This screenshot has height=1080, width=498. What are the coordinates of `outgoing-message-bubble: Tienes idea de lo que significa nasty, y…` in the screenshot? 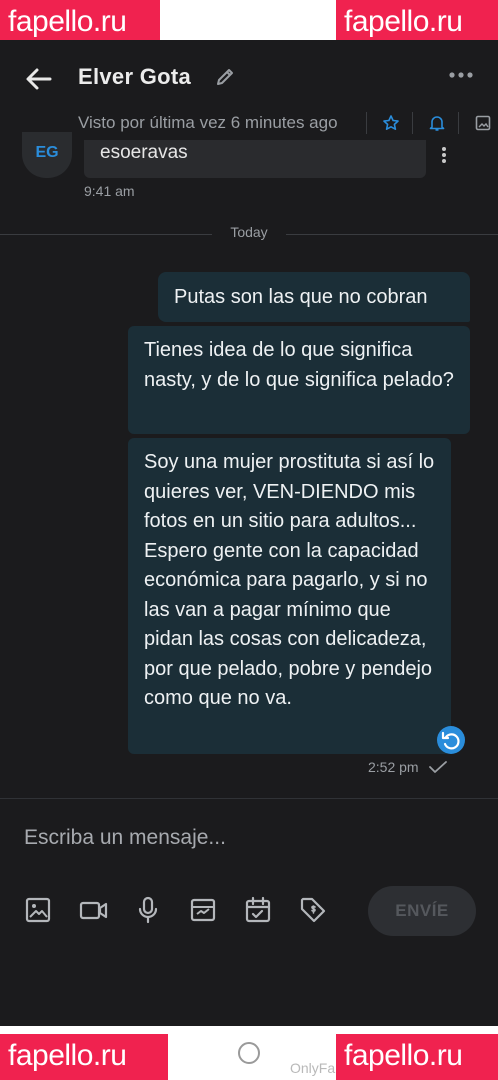 It's located at (299, 380).